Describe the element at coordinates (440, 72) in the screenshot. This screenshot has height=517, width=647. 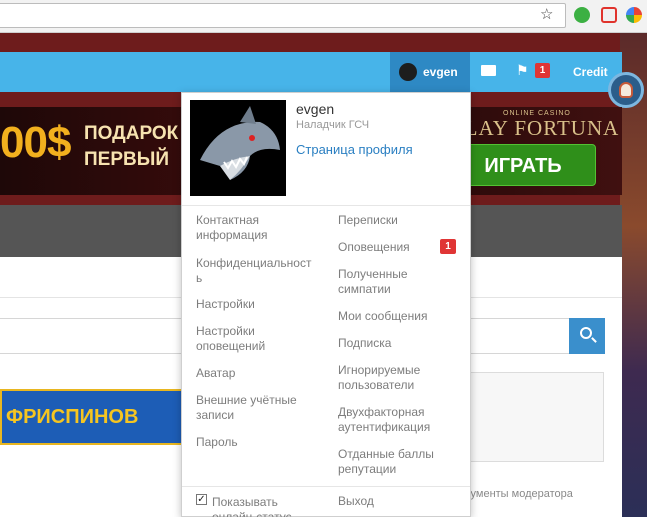
I see `navbar-username: evgen` at that location.